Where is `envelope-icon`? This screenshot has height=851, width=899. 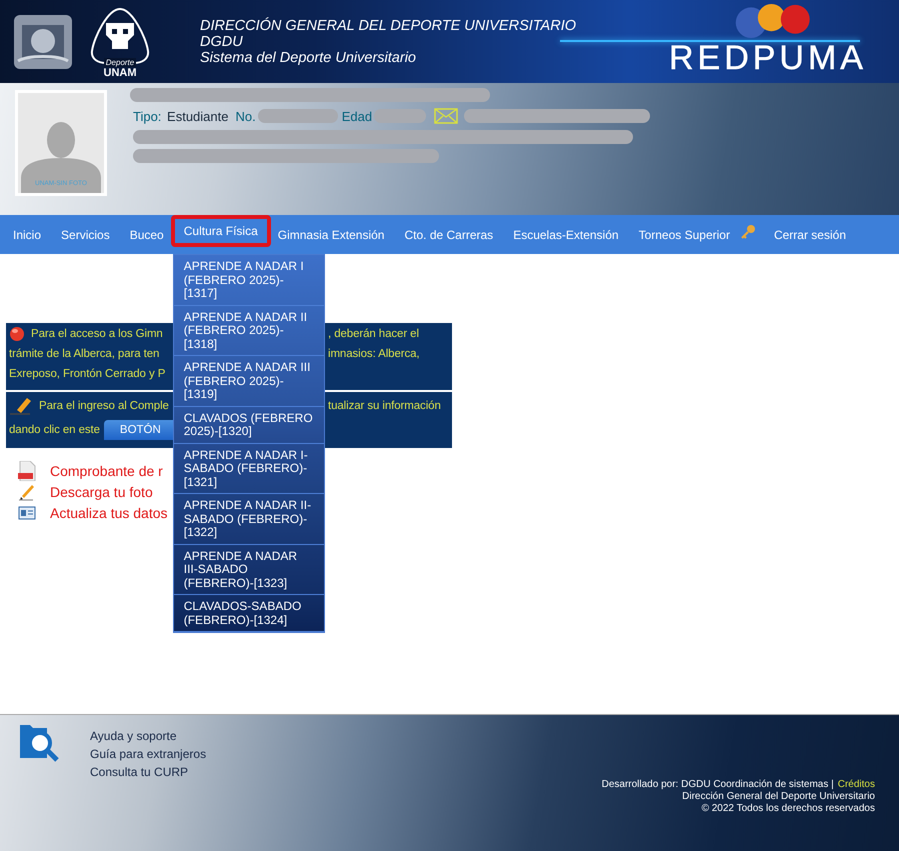 envelope-icon is located at coordinates (446, 116).